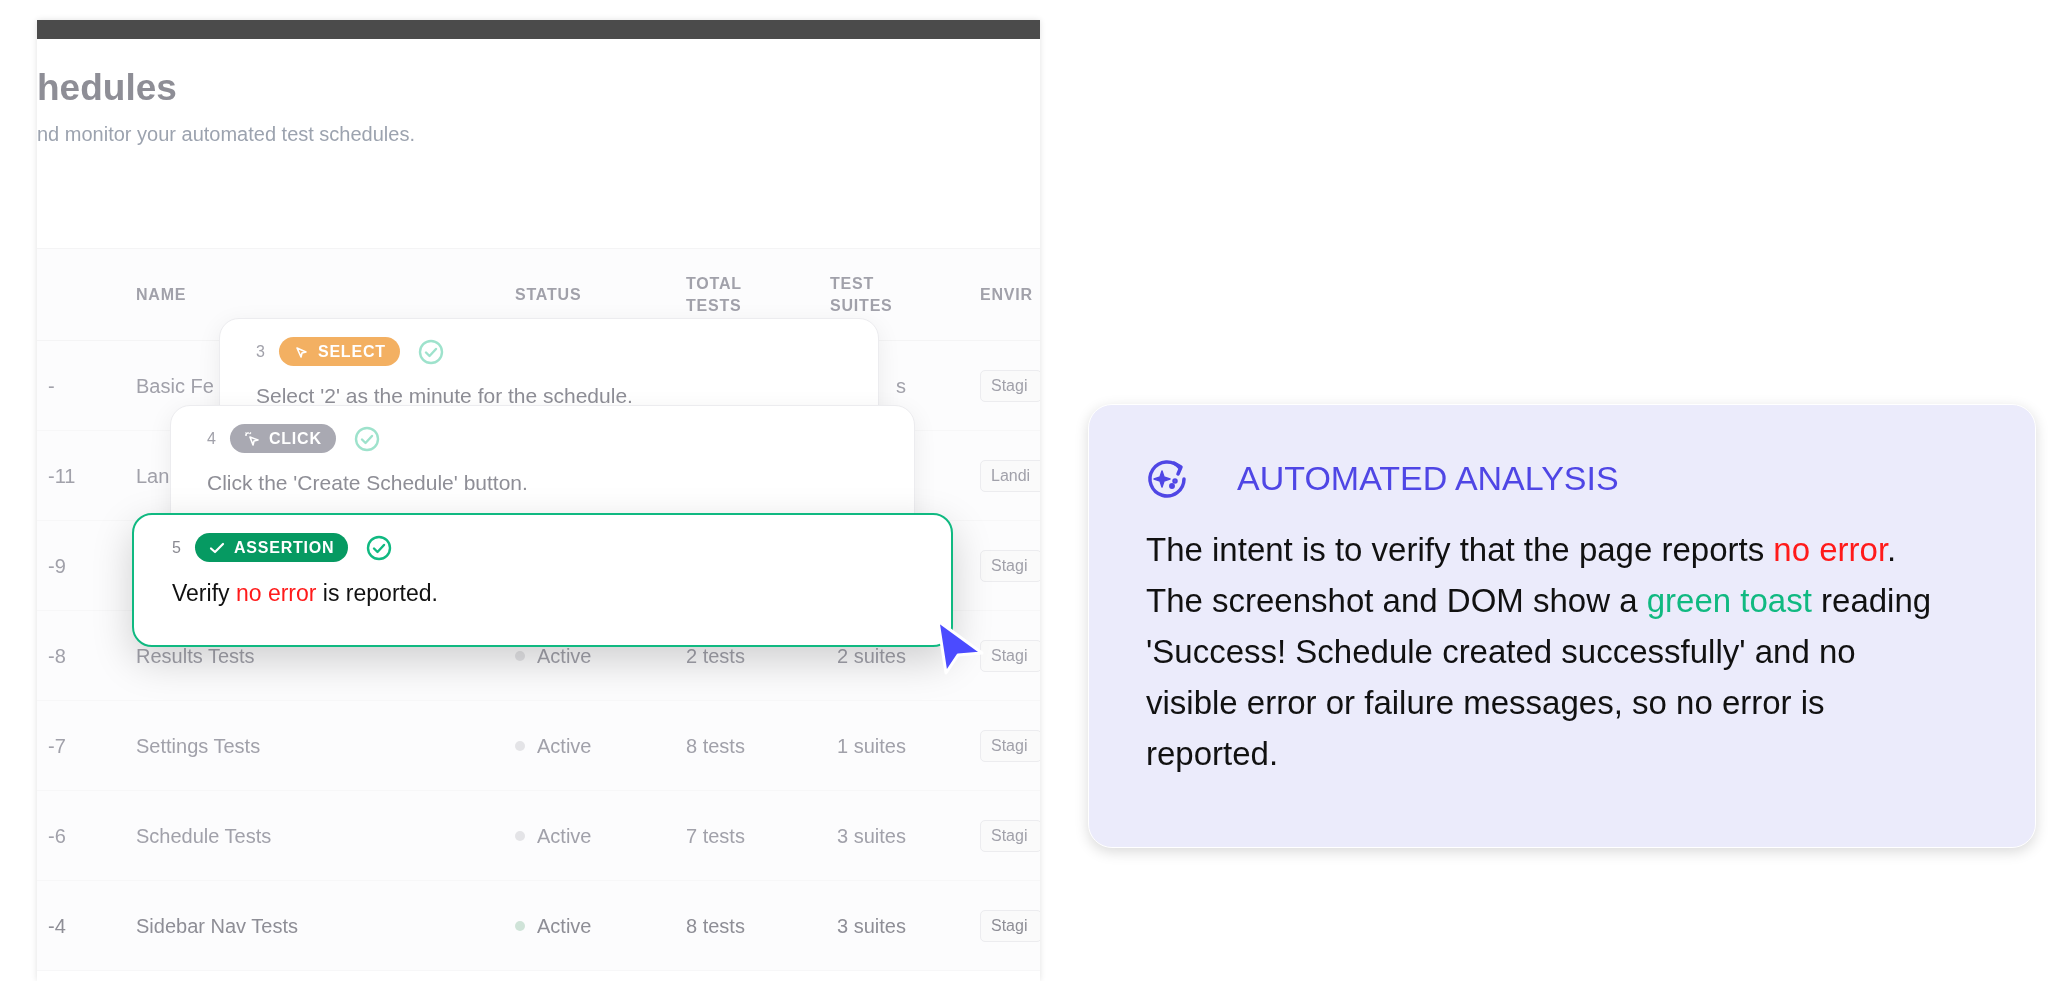 This screenshot has height=981, width=2048. Describe the element at coordinates (282, 438) in the screenshot. I see `step-type-badge: CLICK` at that location.